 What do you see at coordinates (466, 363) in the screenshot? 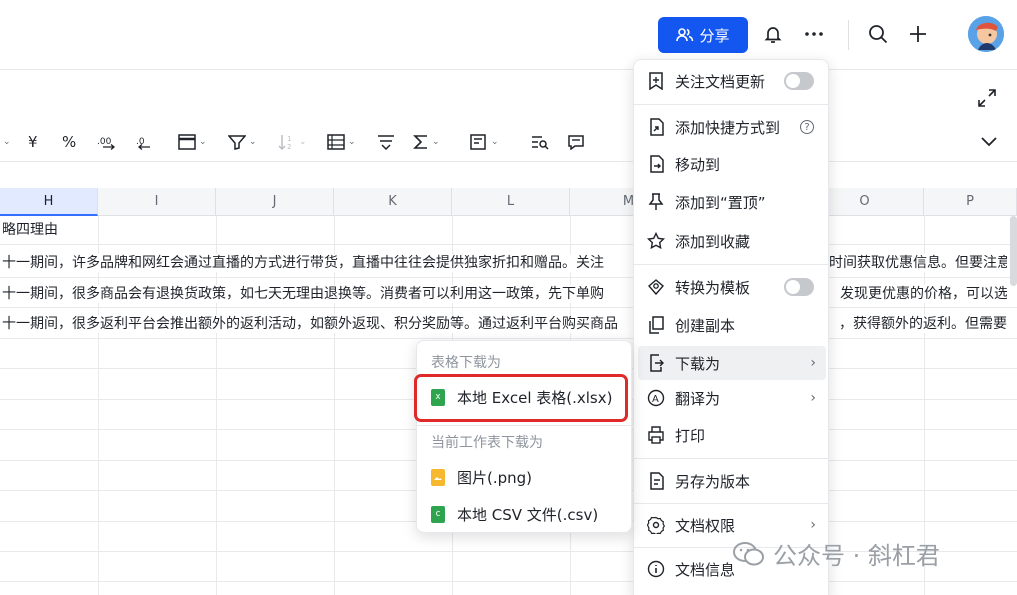
I see `submenu-section-header: 表格下载为` at bounding box center [466, 363].